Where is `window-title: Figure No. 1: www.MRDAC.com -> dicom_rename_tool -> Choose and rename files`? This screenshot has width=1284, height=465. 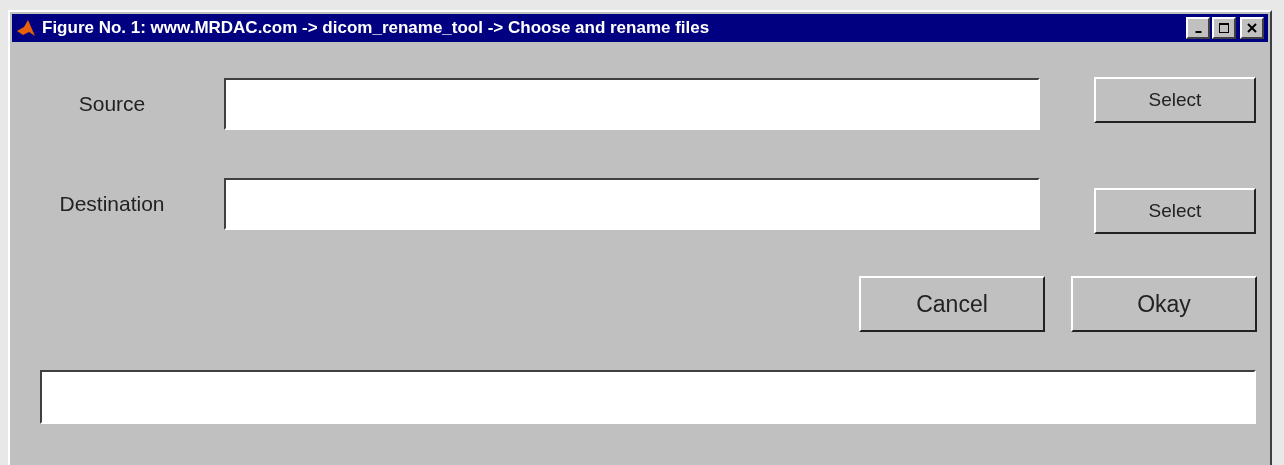 window-title: Figure No. 1: www.MRDAC.com -> dicom_rename_tool -> Choose and rename files is located at coordinates (376, 28).